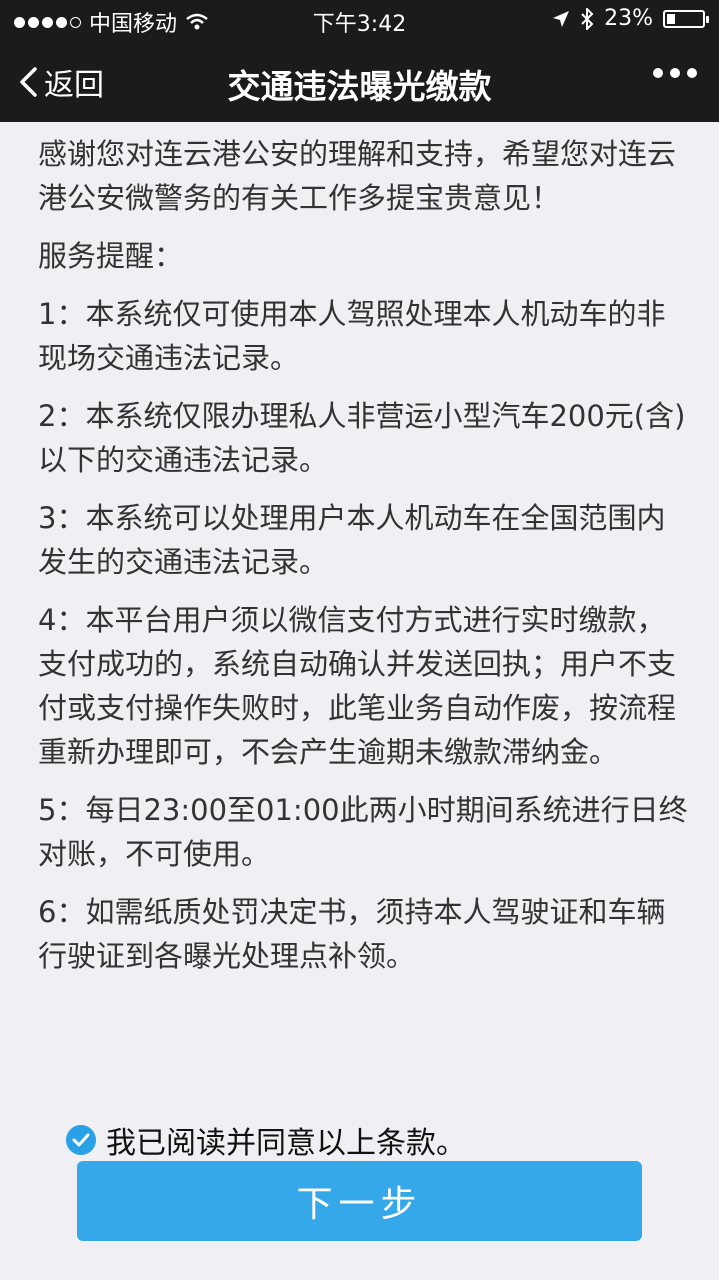 The image size is (719, 1280). What do you see at coordinates (363, 832) in the screenshot?
I see `term-item-5: 5：每日23:00至01:00此两小时期间系统进行日终对账，不可使用。` at bounding box center [363, 832].